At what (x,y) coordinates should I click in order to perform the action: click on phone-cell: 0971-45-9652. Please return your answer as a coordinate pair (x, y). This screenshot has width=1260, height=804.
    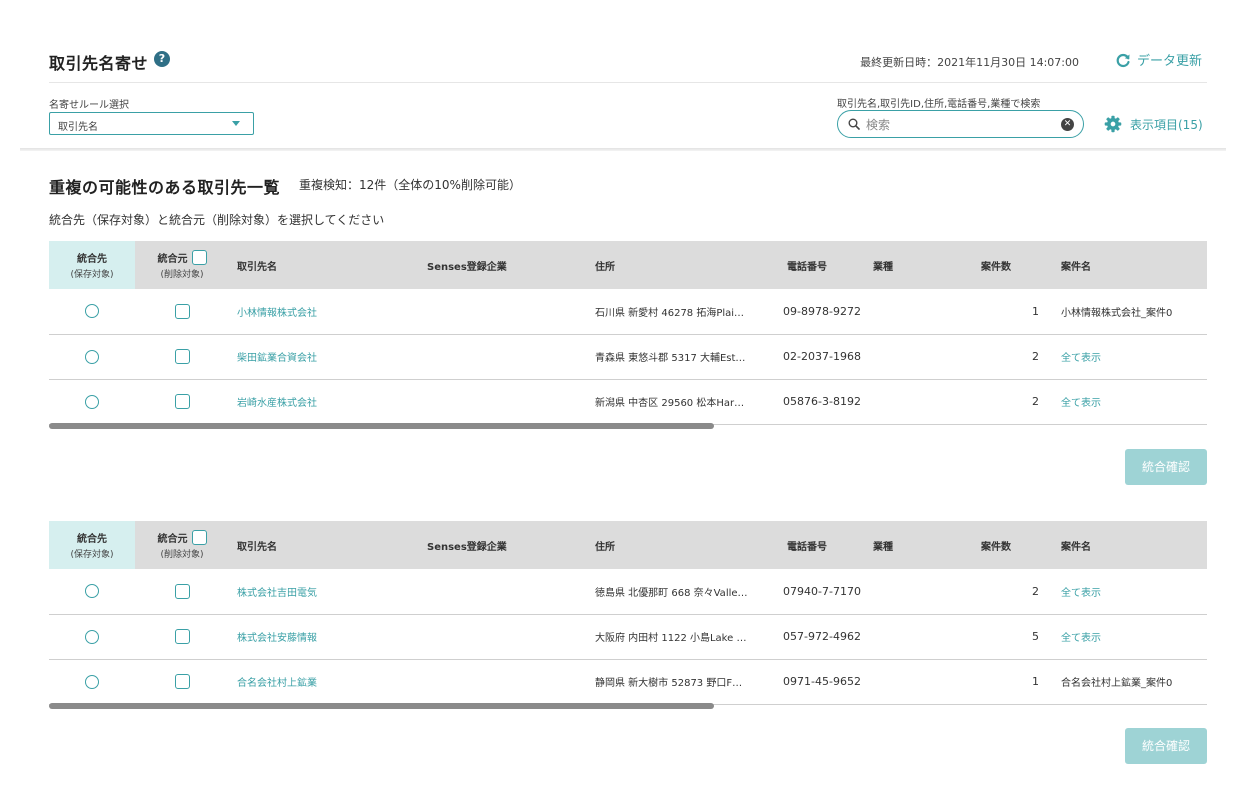
    Looking at the image, I should click on (822, 681).